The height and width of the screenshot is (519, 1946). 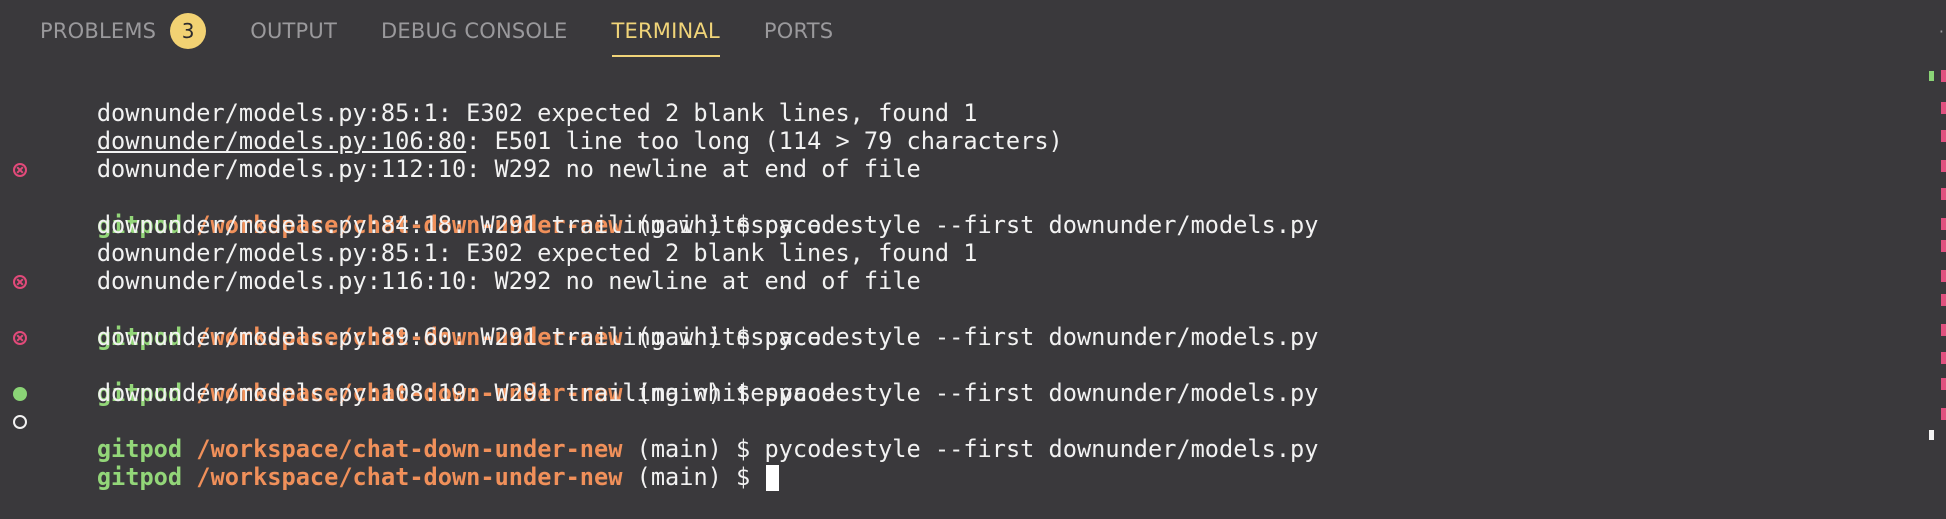 I want to click on tab-terminal-label: TERMINAL, so click(x=665, y=31).